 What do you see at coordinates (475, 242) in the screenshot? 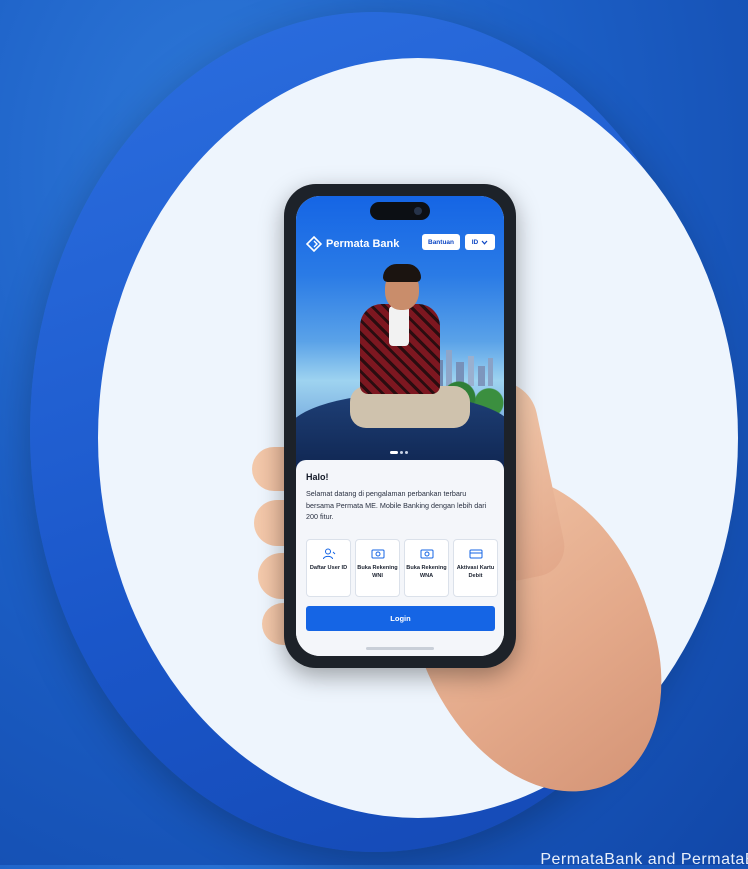
I see `language-value: ID` at bounding box center [475, 242].